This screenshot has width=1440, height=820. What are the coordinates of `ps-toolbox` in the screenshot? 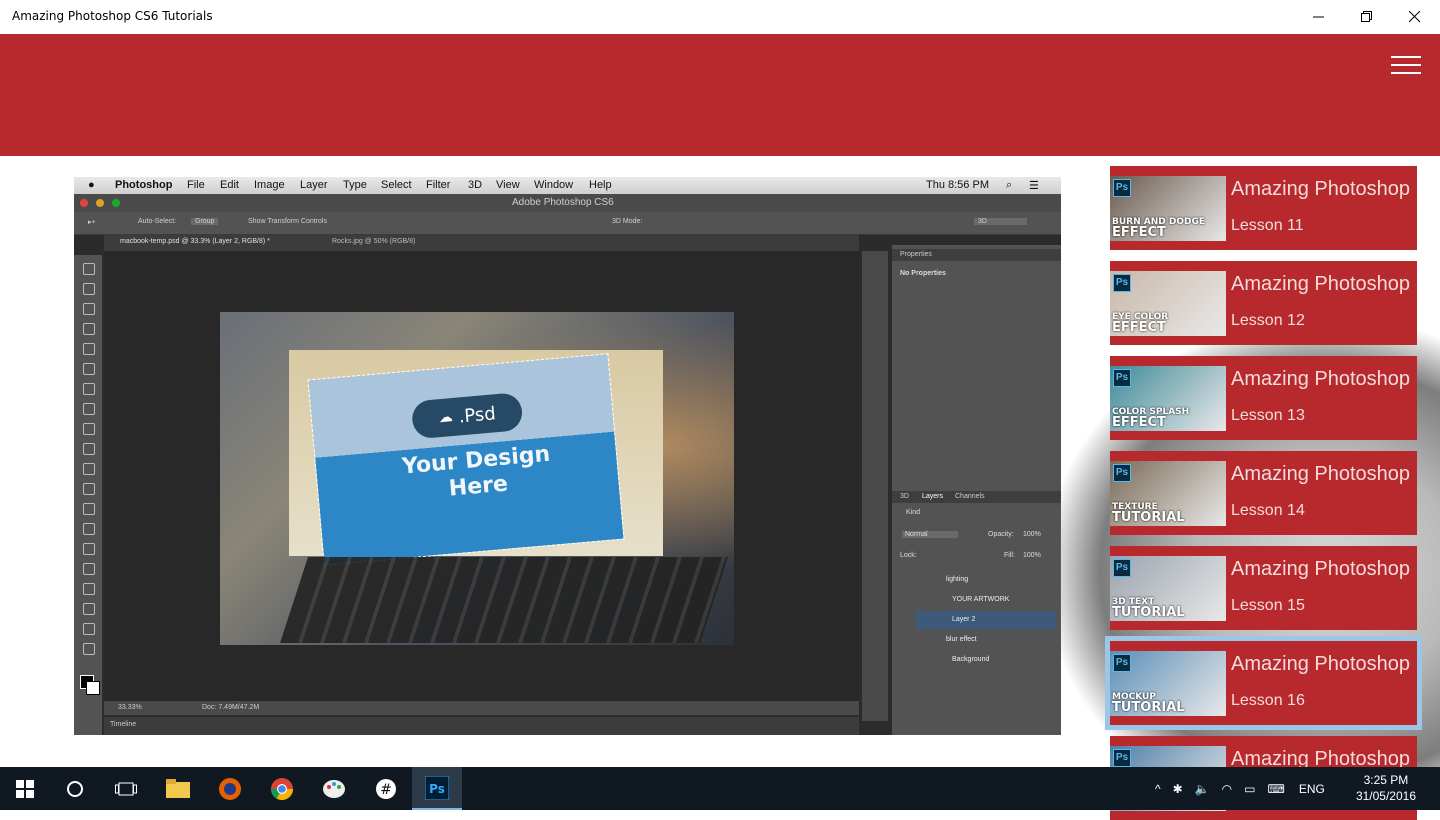 It's located at (88, 495).